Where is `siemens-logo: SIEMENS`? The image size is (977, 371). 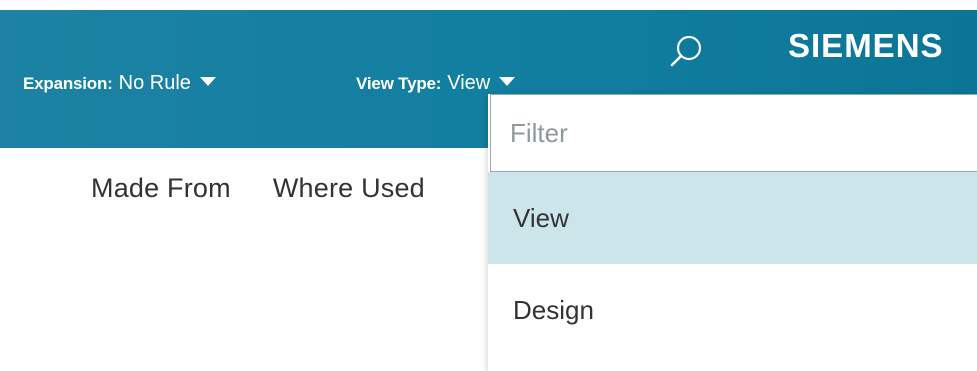 siemens-logo: SIEMENS is located at coordinates (866, 45).